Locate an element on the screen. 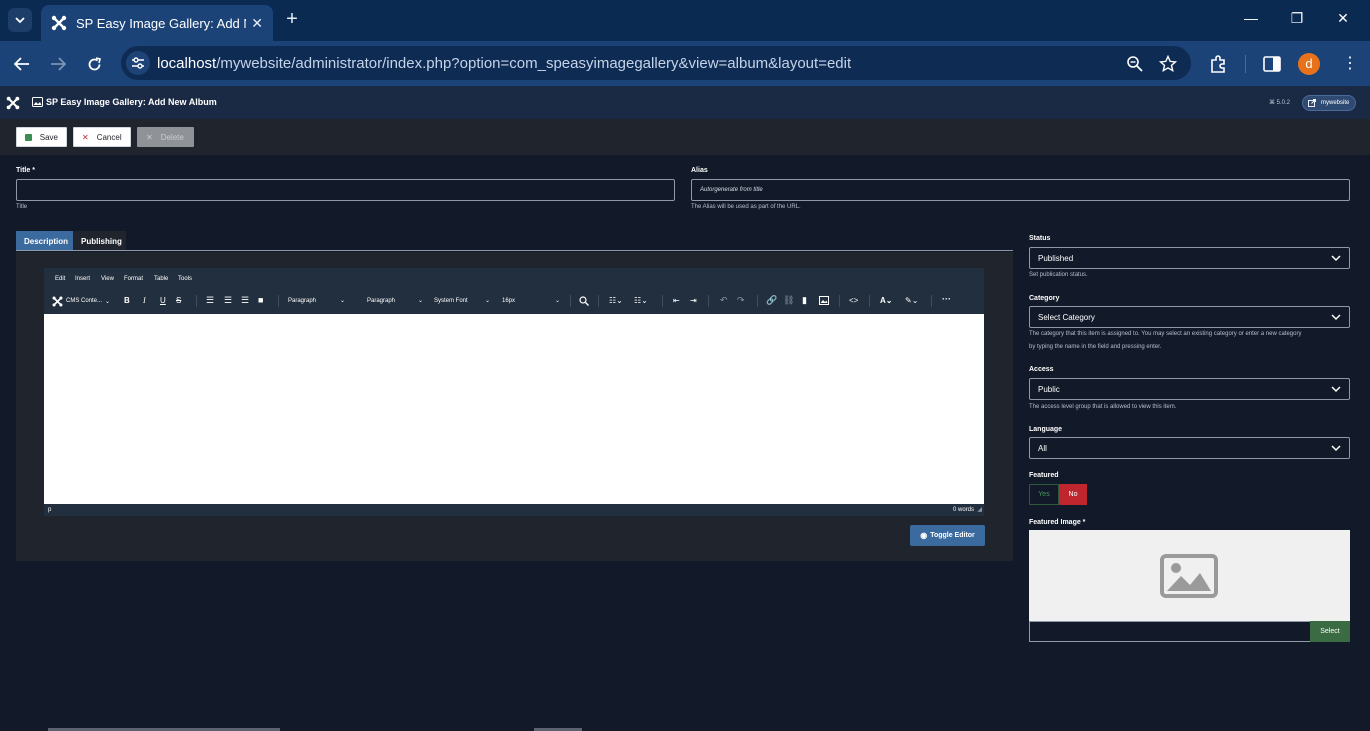 This screenshot has height=731, width=1370. block-format-1-value: Paragraph is located at coordinates (302, 300).